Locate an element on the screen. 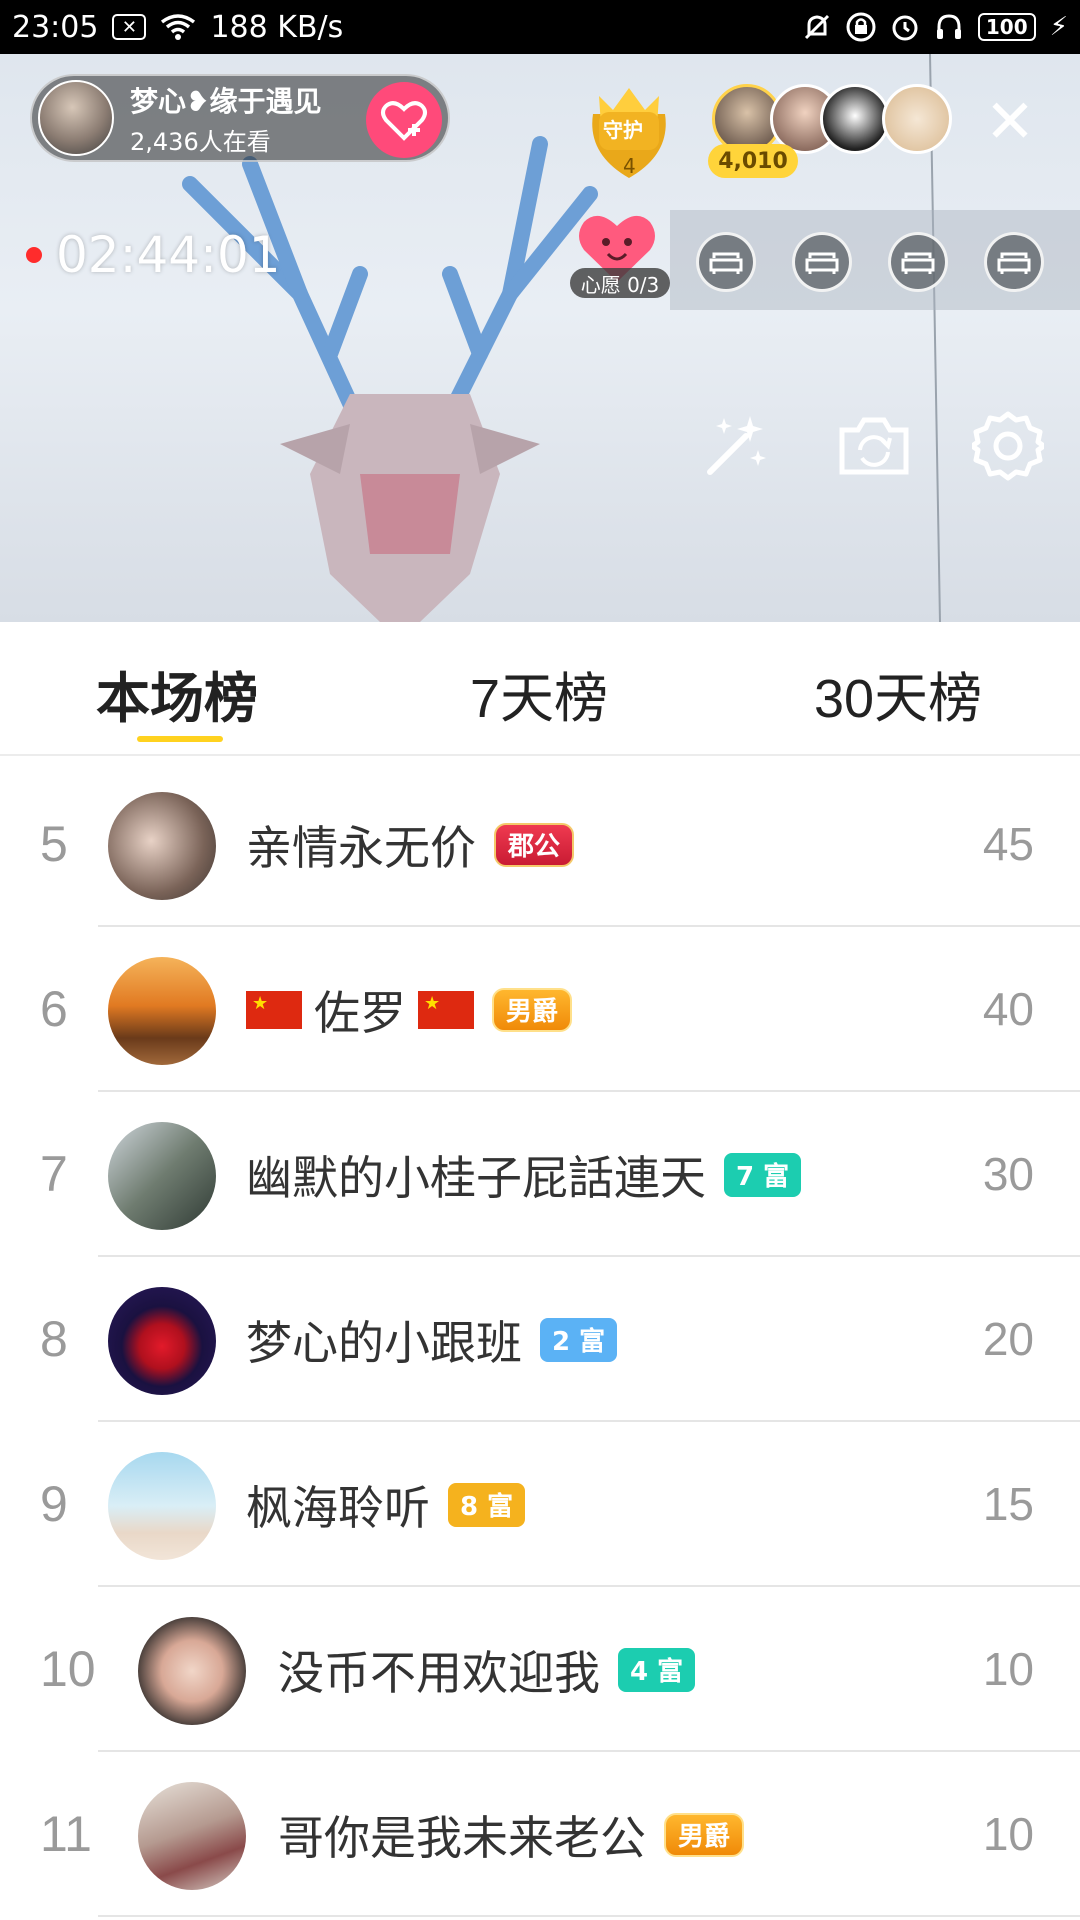 The image size is (1080, 1920). active-tab-indicator is located at coordinates (180, 739).